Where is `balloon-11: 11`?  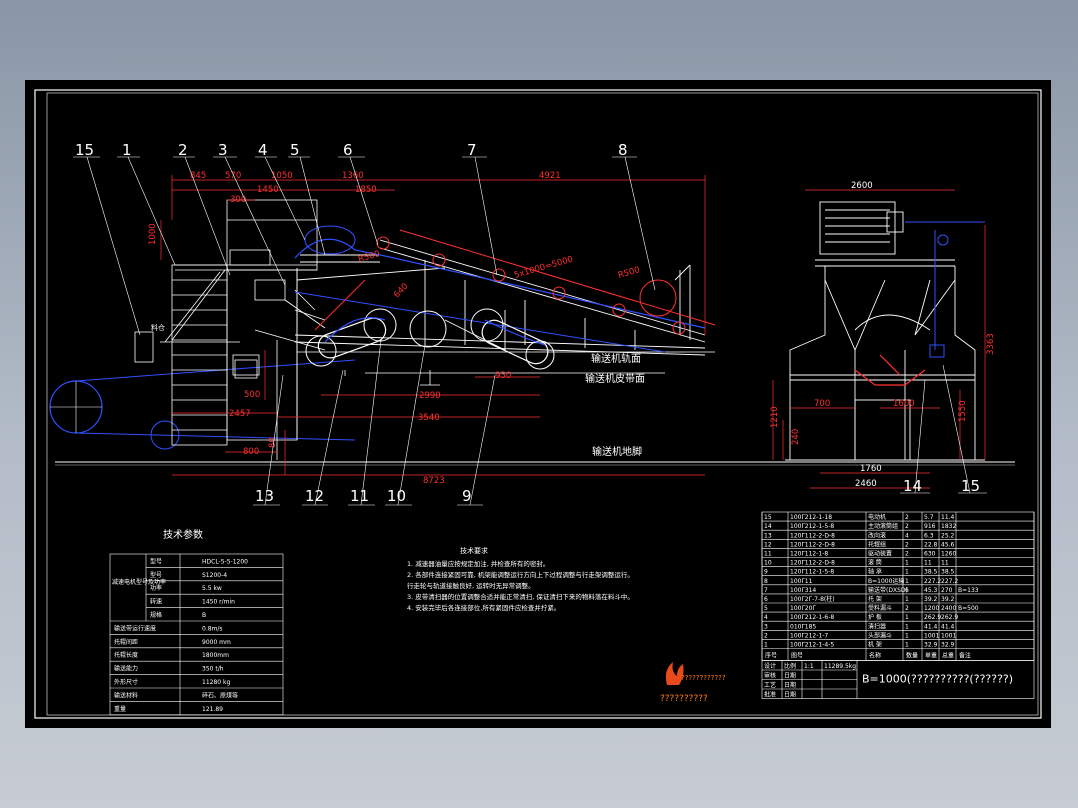 balloon-11: 11 is located at coordinates (359, 496).